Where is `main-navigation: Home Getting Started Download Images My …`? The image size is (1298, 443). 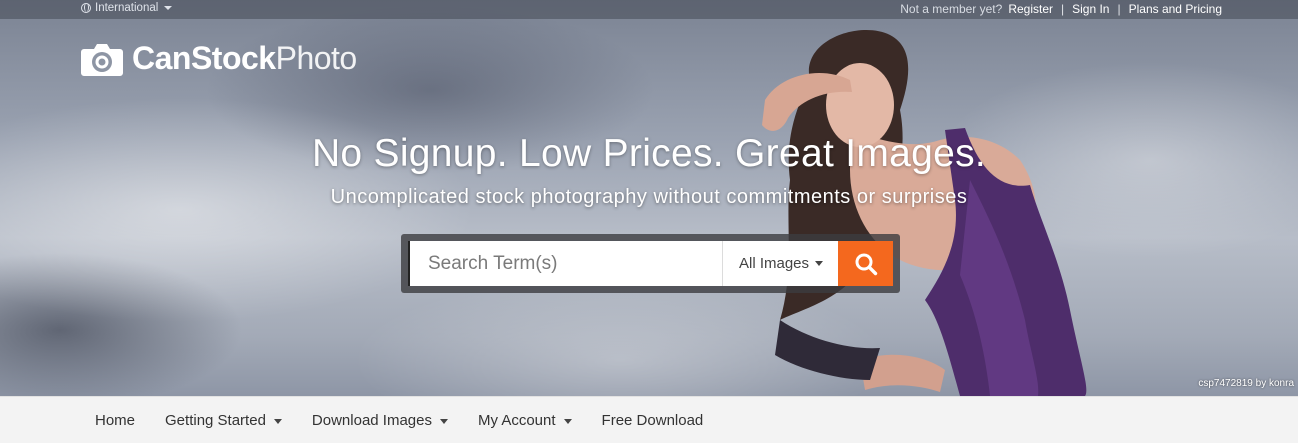
main-navigation: Home Getting Started Download Images My … is located at coordinates (649, 419).